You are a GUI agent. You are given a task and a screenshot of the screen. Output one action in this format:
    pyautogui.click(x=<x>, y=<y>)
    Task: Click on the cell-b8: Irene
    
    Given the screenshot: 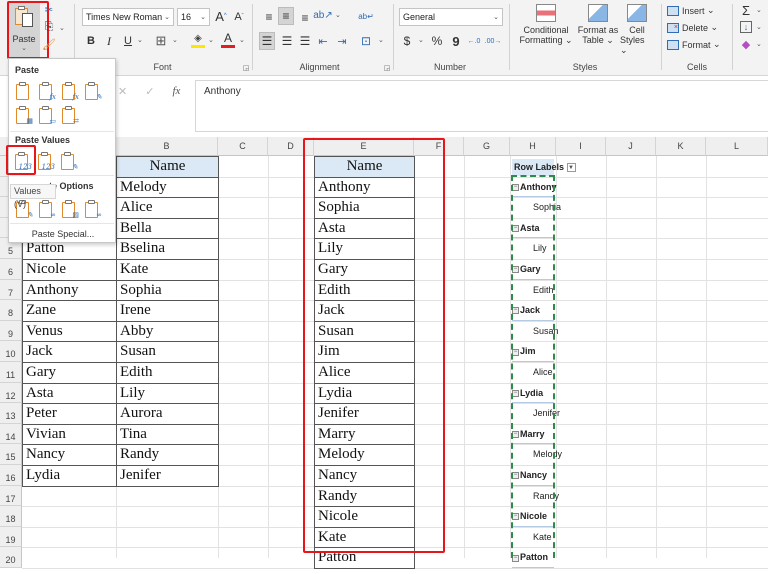 What is the action you would take?
    pyautogui.click(x=167, y=311)
    